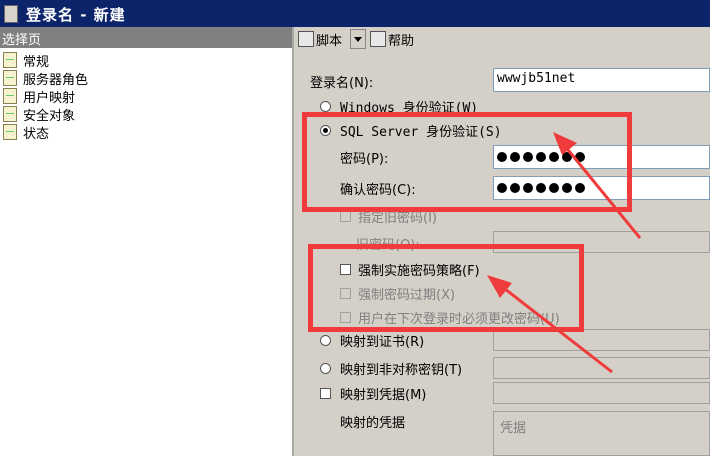 This screenshot has width=710, height=456. Describe the element at coordinates (601, 80) in the screenshot. I see `login-name-input: wwwjb51net` at that location.